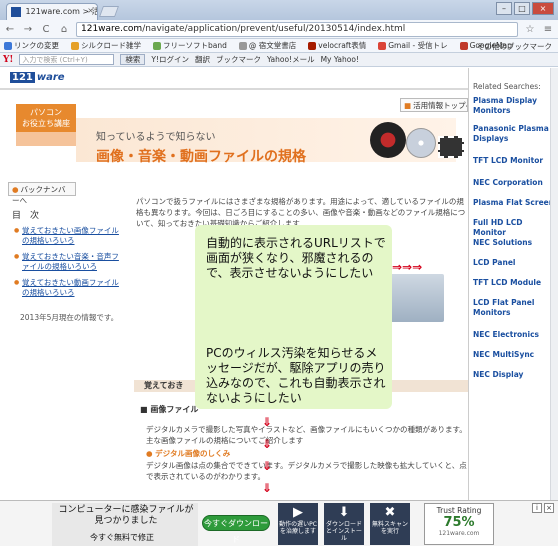  I want to click on yahoo-bookmark-link: ブックマーク, so click(238, 59).